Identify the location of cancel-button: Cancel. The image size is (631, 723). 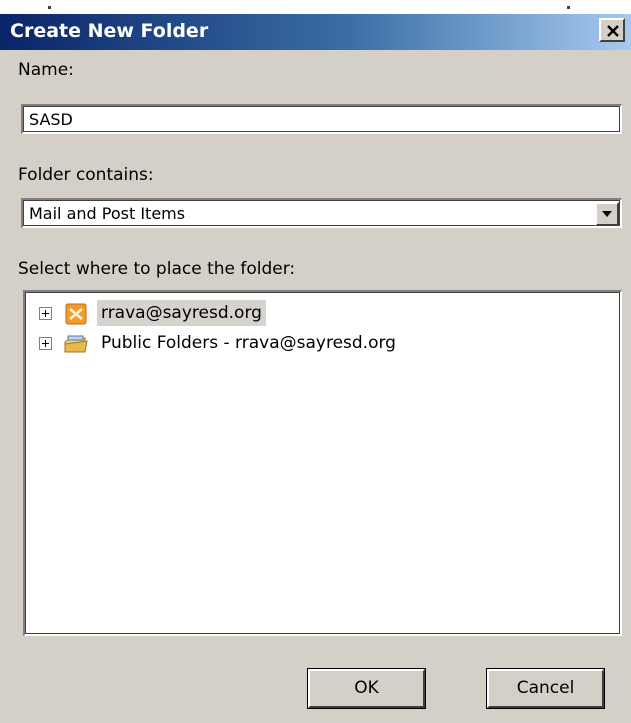
(545, 688).